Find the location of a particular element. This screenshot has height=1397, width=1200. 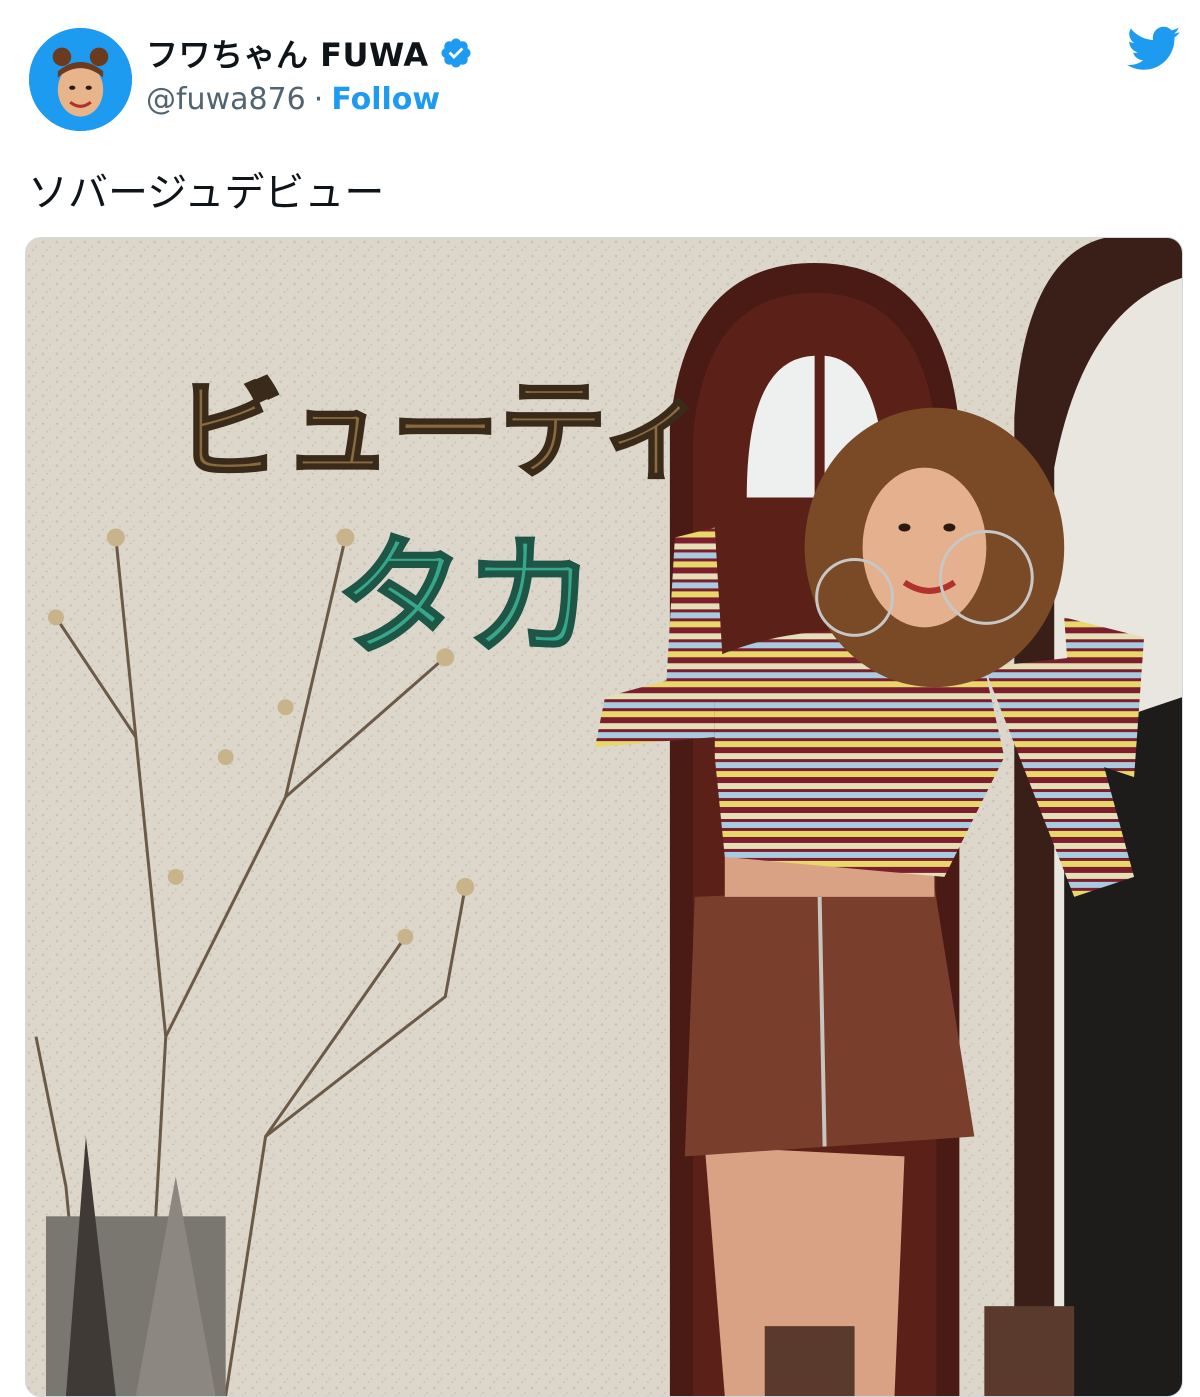

handle-row: @fuwa876 · Follow is located at coordinates (293, 99).